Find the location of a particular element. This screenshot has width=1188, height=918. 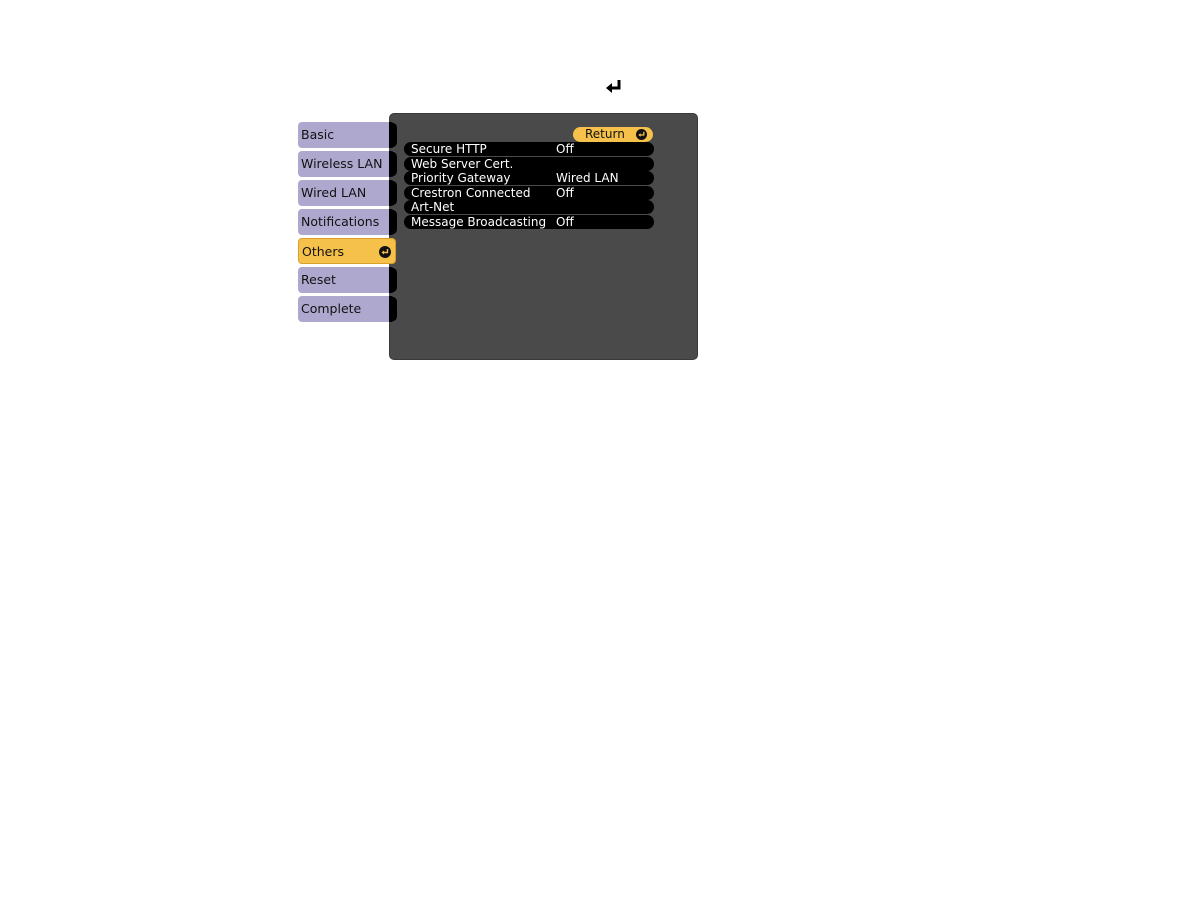

sidebar-item-basic: Basic is located at coordinates (347, 135).